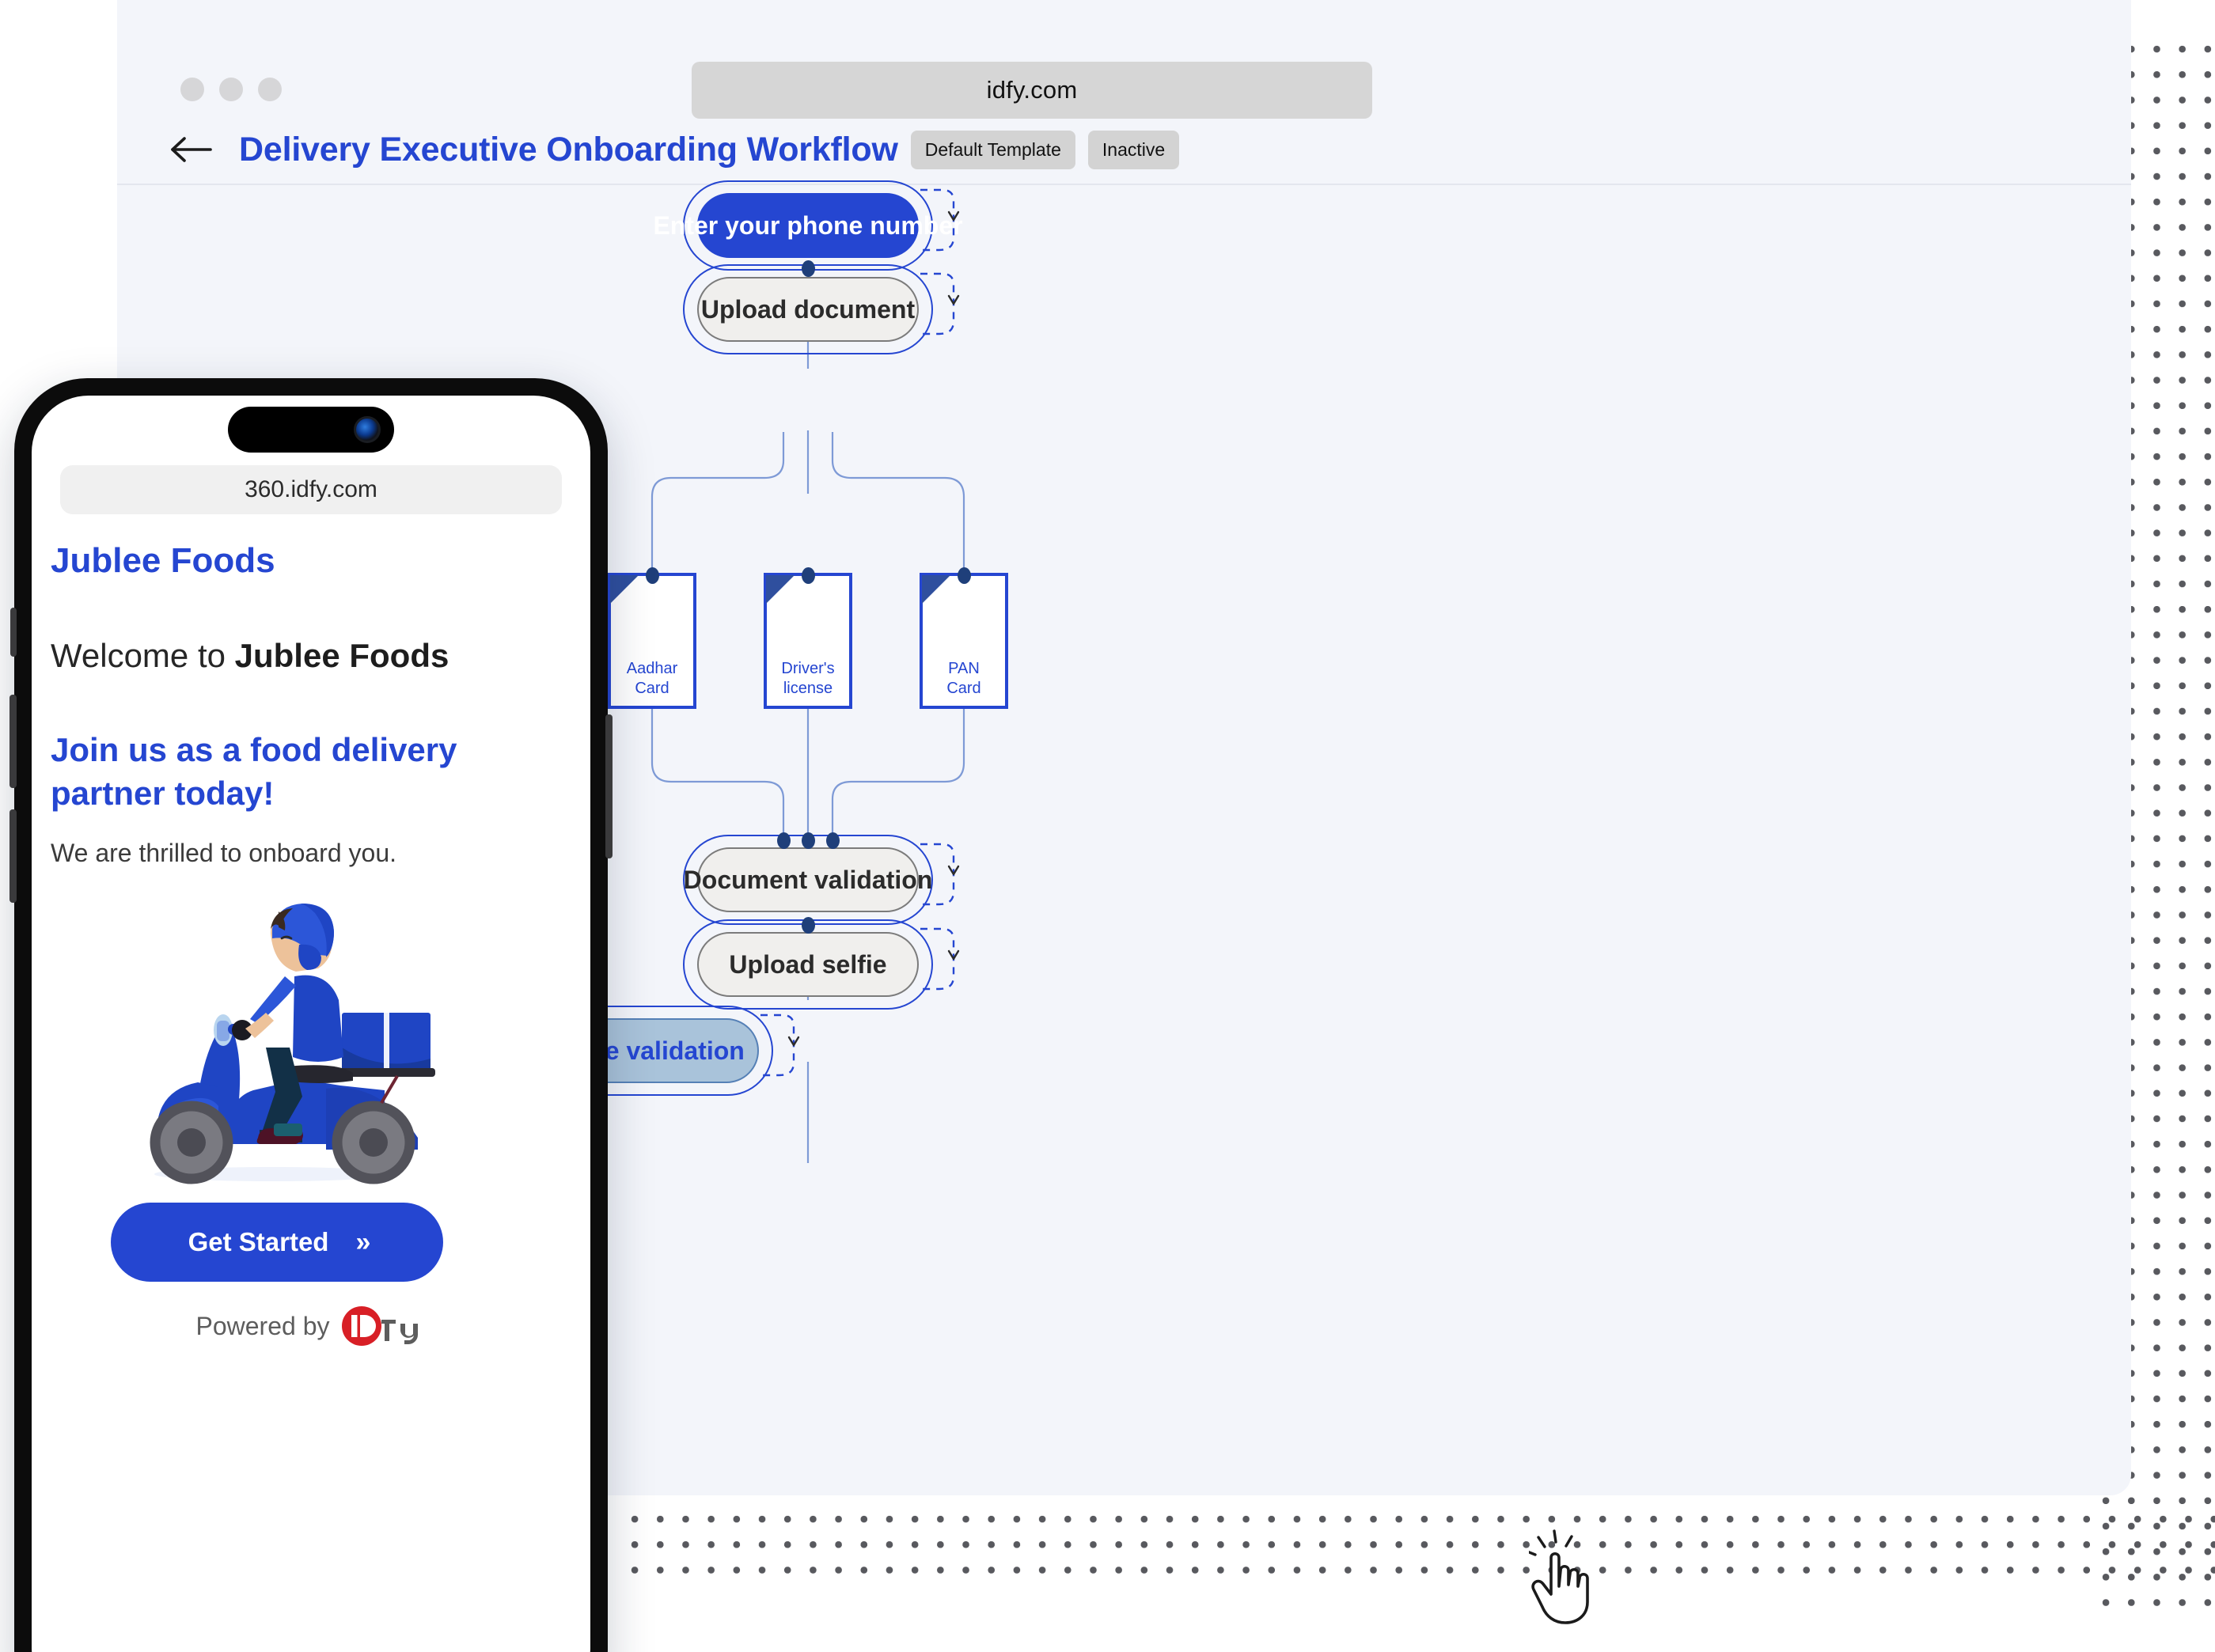 This screenshot has width=2215, height=1652. I want to click on node-label: Upload document, so click(808, 309).